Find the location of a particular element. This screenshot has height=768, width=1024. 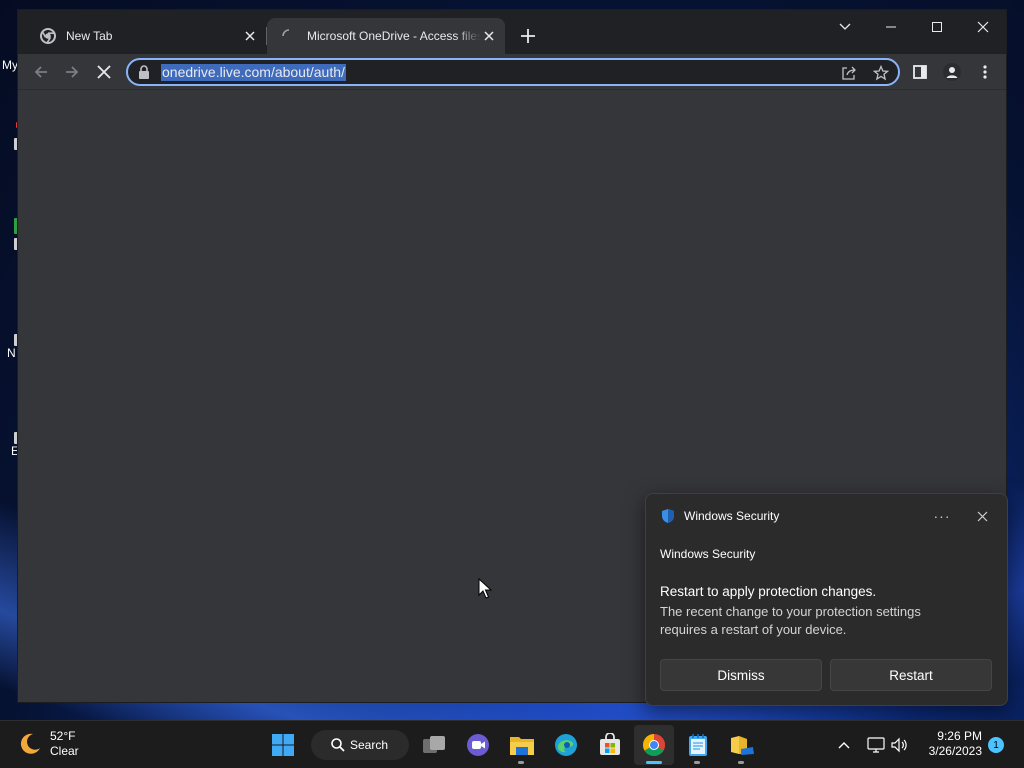

stop-loading-button is located at coordinates (104, 72).